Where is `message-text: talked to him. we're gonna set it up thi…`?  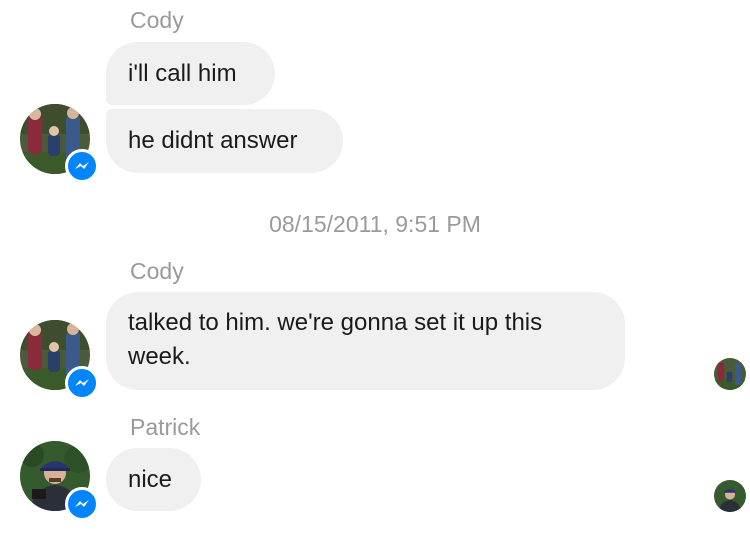 message-text: talked to him. we're gonna set it up thi… is located at coordinates (335, 339).